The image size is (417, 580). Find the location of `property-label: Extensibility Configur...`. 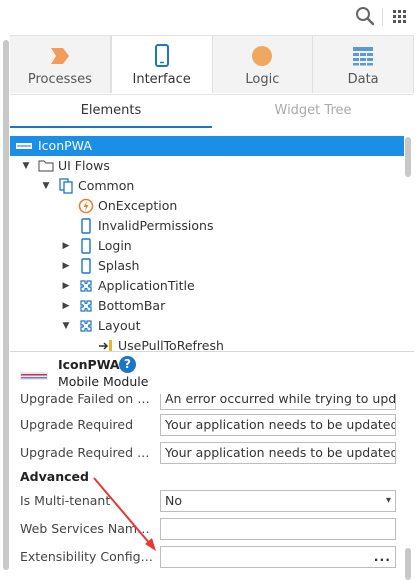

property-label: Extensibility Configur... is located at coordinates (88, 556).